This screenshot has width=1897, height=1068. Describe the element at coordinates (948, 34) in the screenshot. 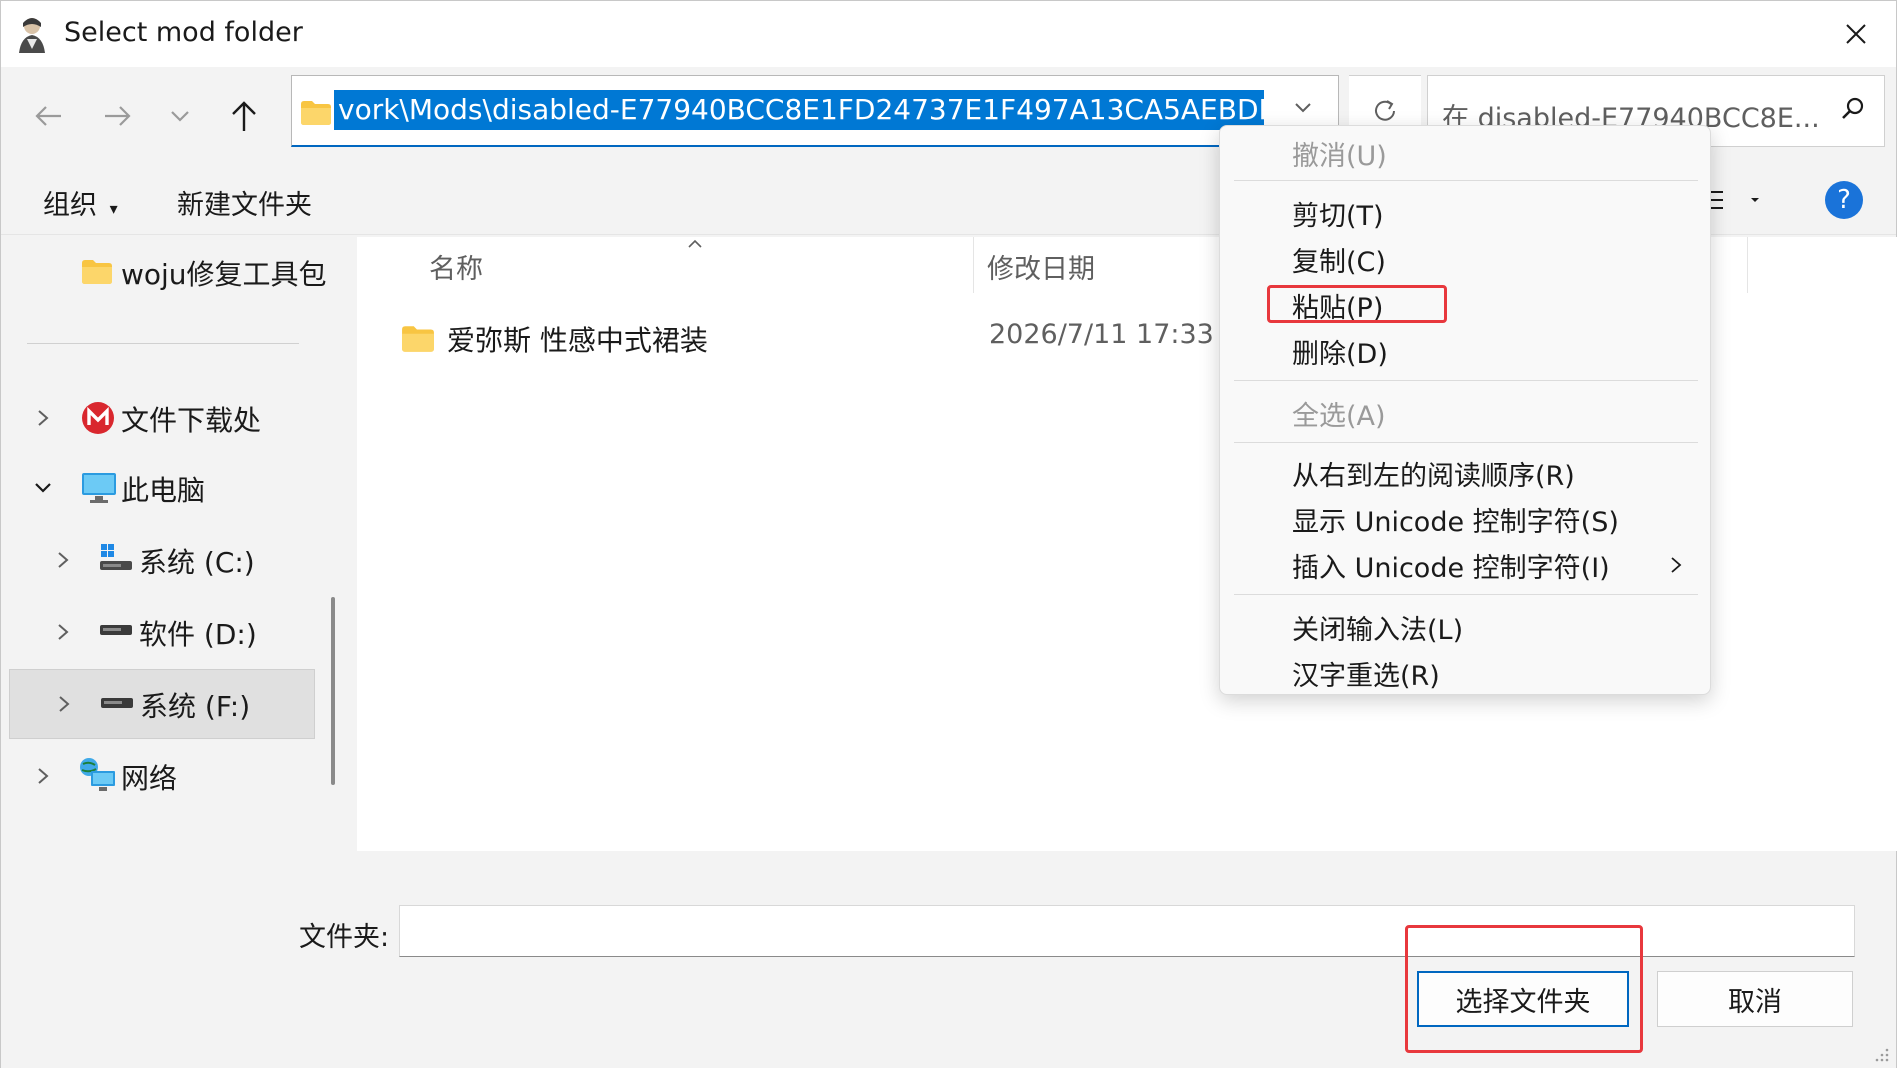

I see `title-bar: Select mod folder` at that location.